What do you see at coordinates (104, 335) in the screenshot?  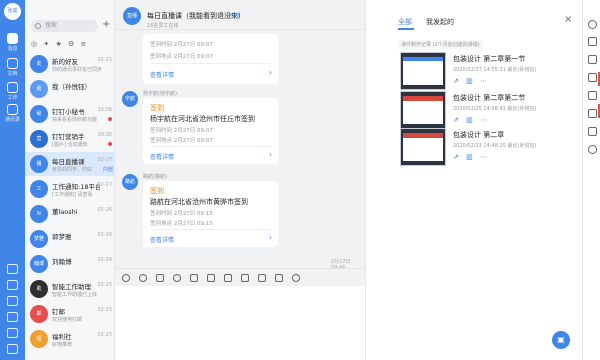 I see `conversation-time: 02-25` at bounding box center [104, 335].